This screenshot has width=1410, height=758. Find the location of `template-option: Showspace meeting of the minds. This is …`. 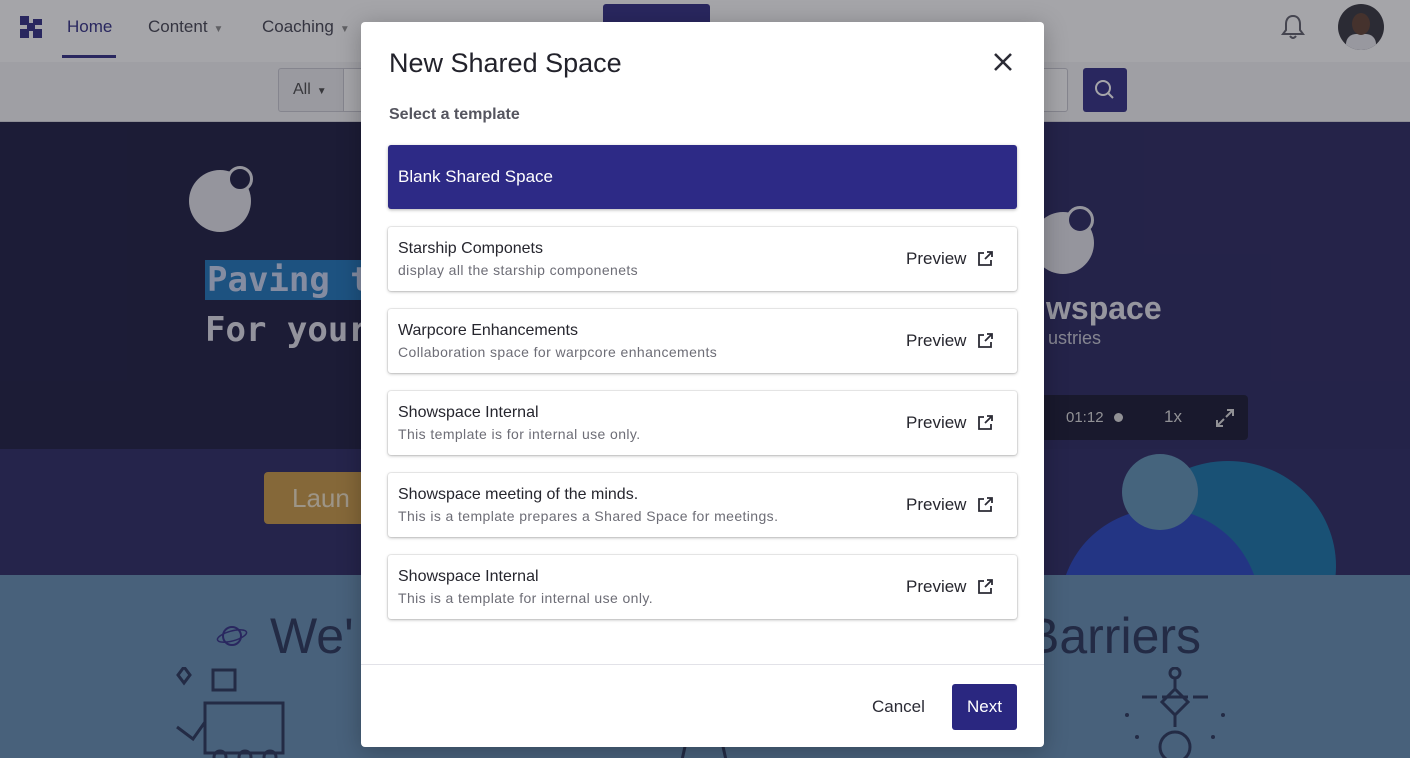

template-option: Showspace meeting of the minds. This is … is located at coordinates (702, 505).